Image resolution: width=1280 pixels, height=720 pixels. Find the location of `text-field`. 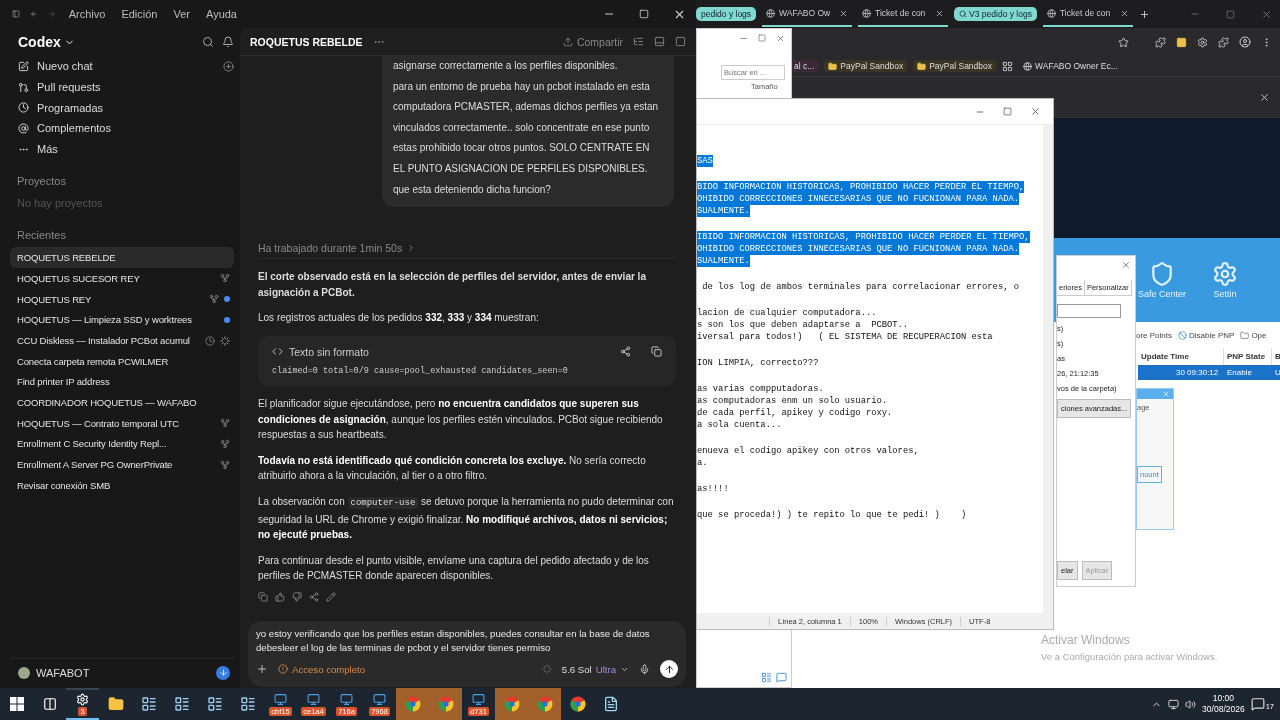

text-field is located at coordinates (1089, 311).